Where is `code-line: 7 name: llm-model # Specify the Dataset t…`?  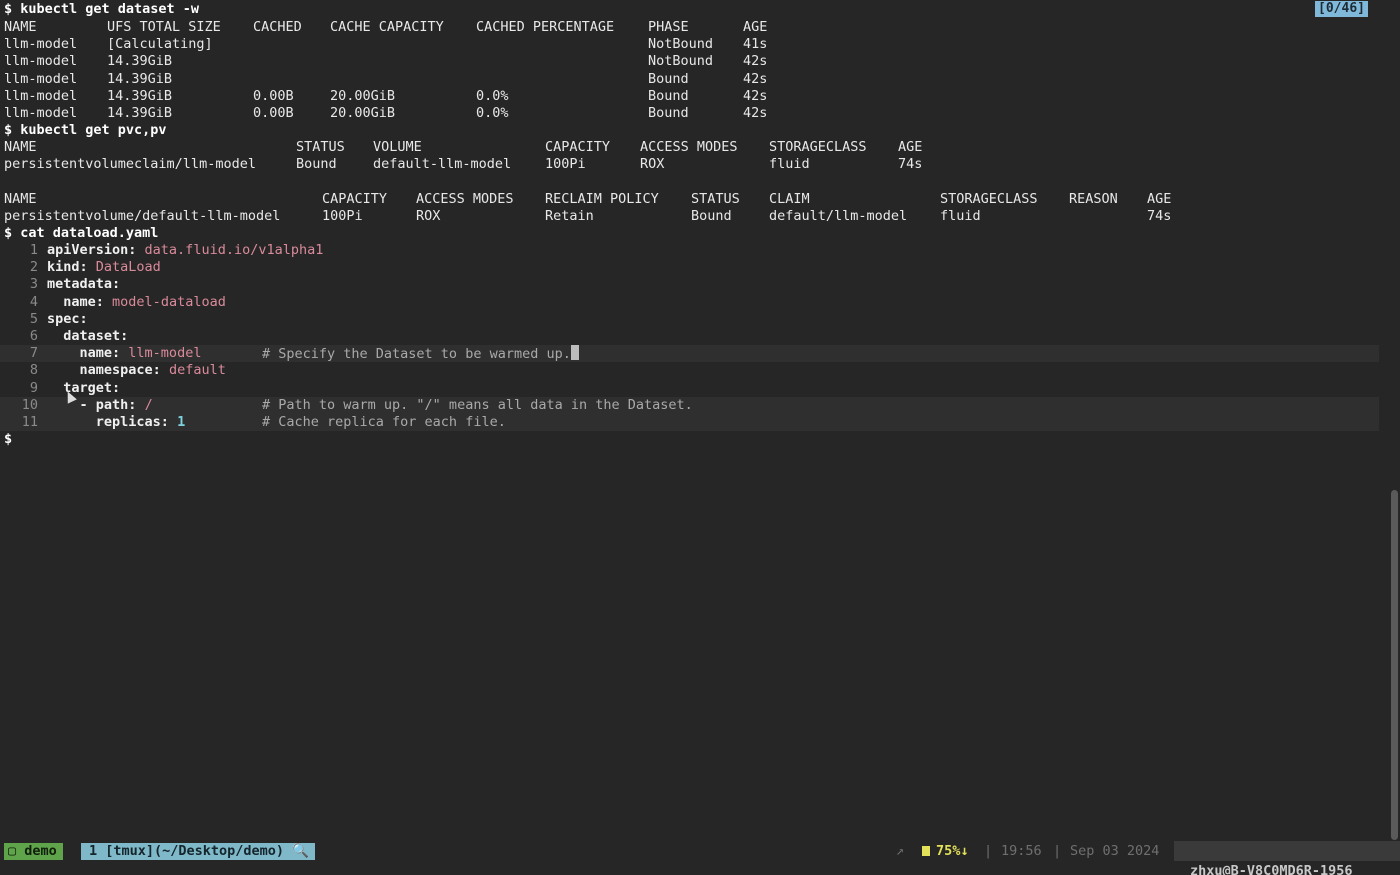
code-line: 7 name: llm-model # Specify the Dataset t… is located at coordinates (689, 354).